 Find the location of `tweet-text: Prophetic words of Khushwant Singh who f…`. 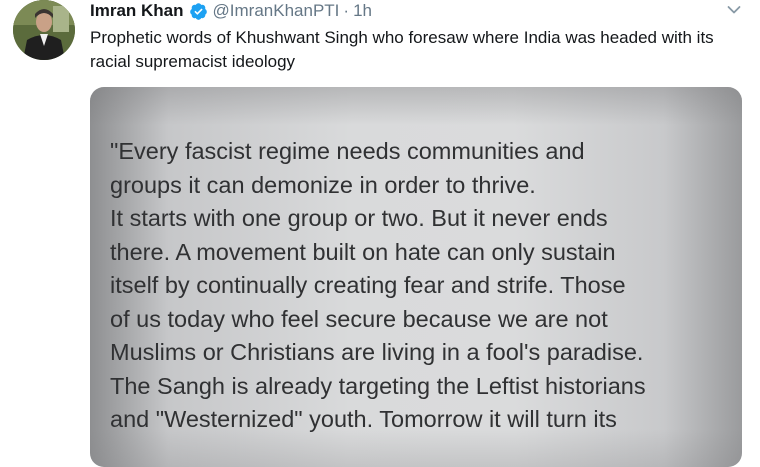

tweet-text: Prophetic words of Khushwant Singh who f… is located at coordinates (402, 49).